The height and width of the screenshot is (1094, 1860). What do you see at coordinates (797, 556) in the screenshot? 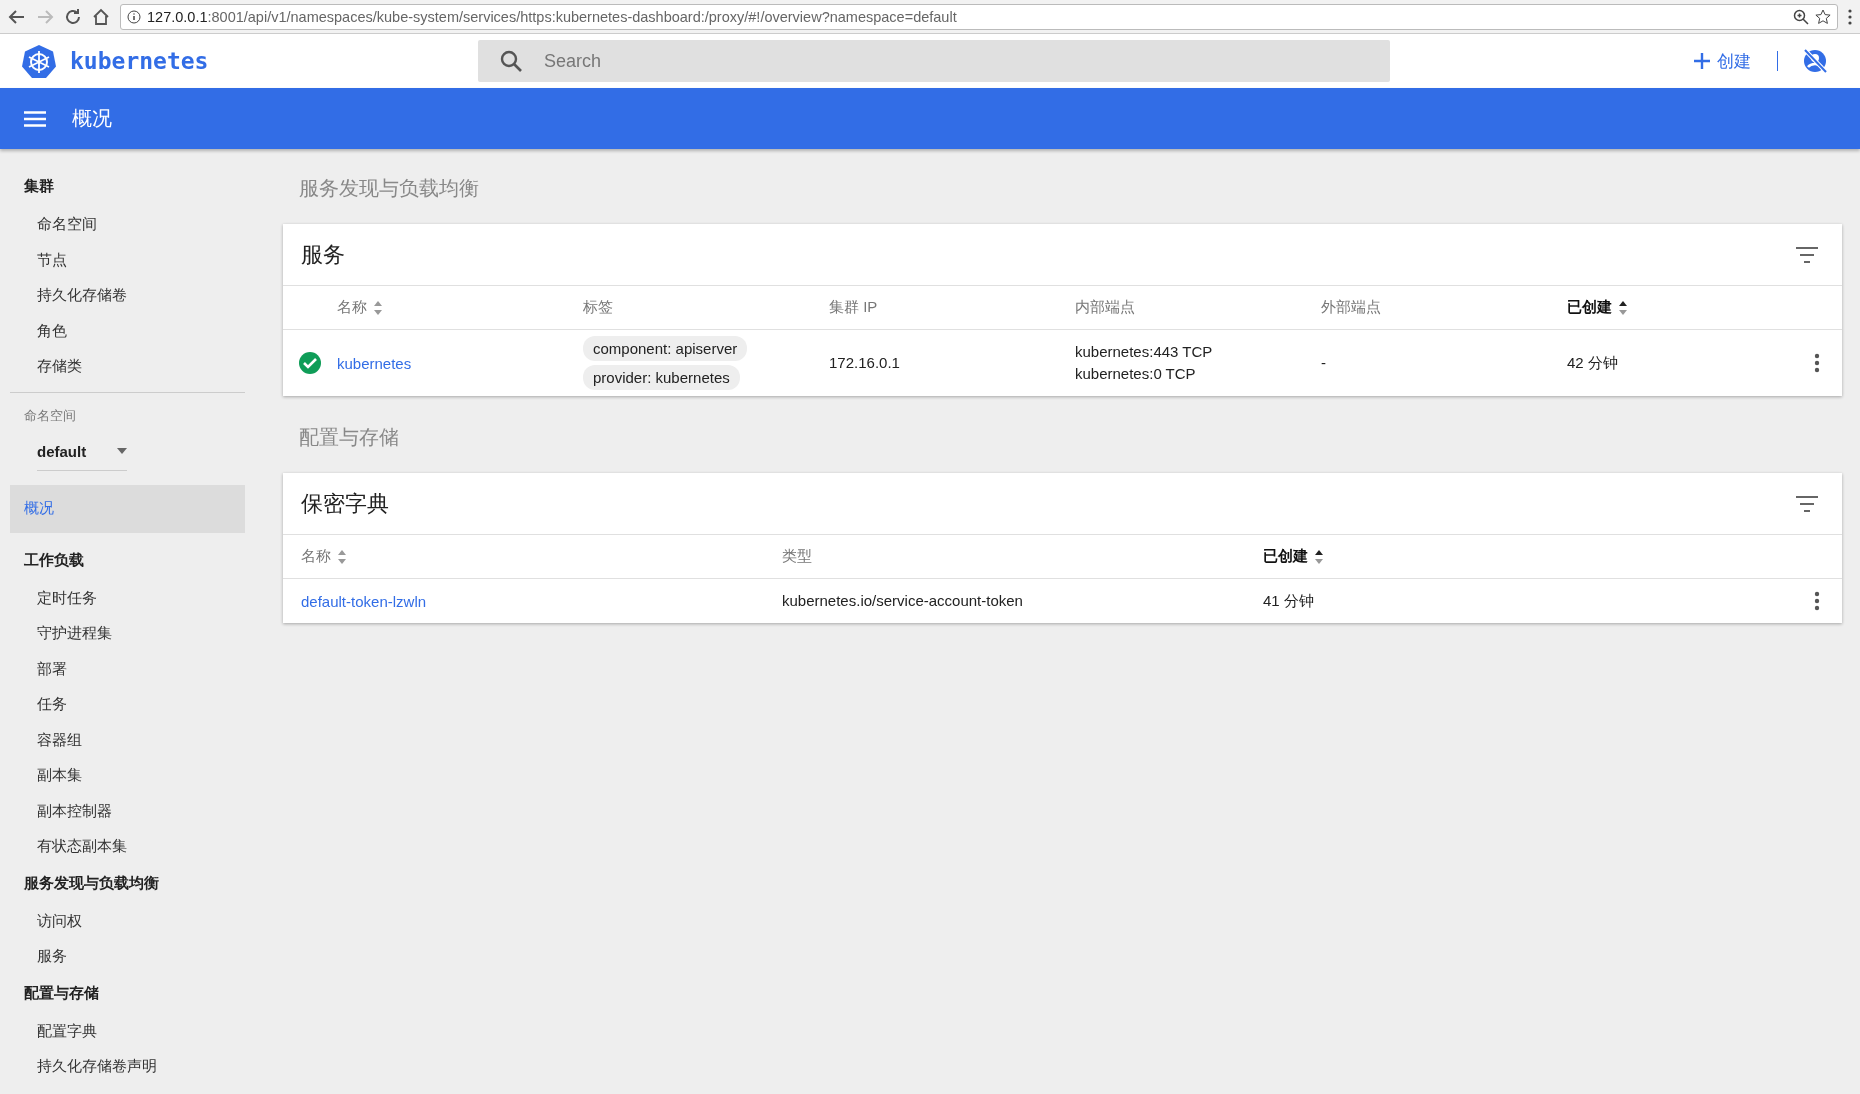
I see `column-header: 类型` at bounding box center [797, 556].